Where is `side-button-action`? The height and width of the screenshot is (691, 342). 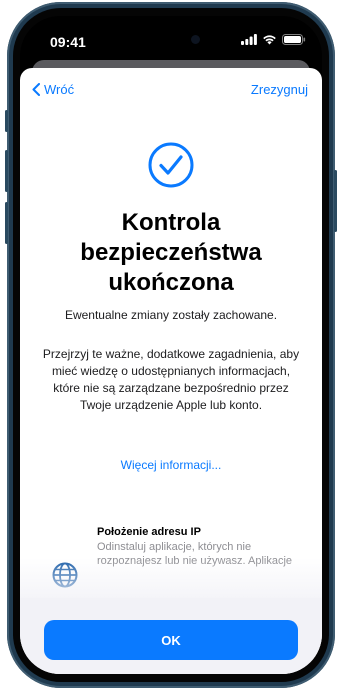
side-button-action is located at coordinates (6, 121).